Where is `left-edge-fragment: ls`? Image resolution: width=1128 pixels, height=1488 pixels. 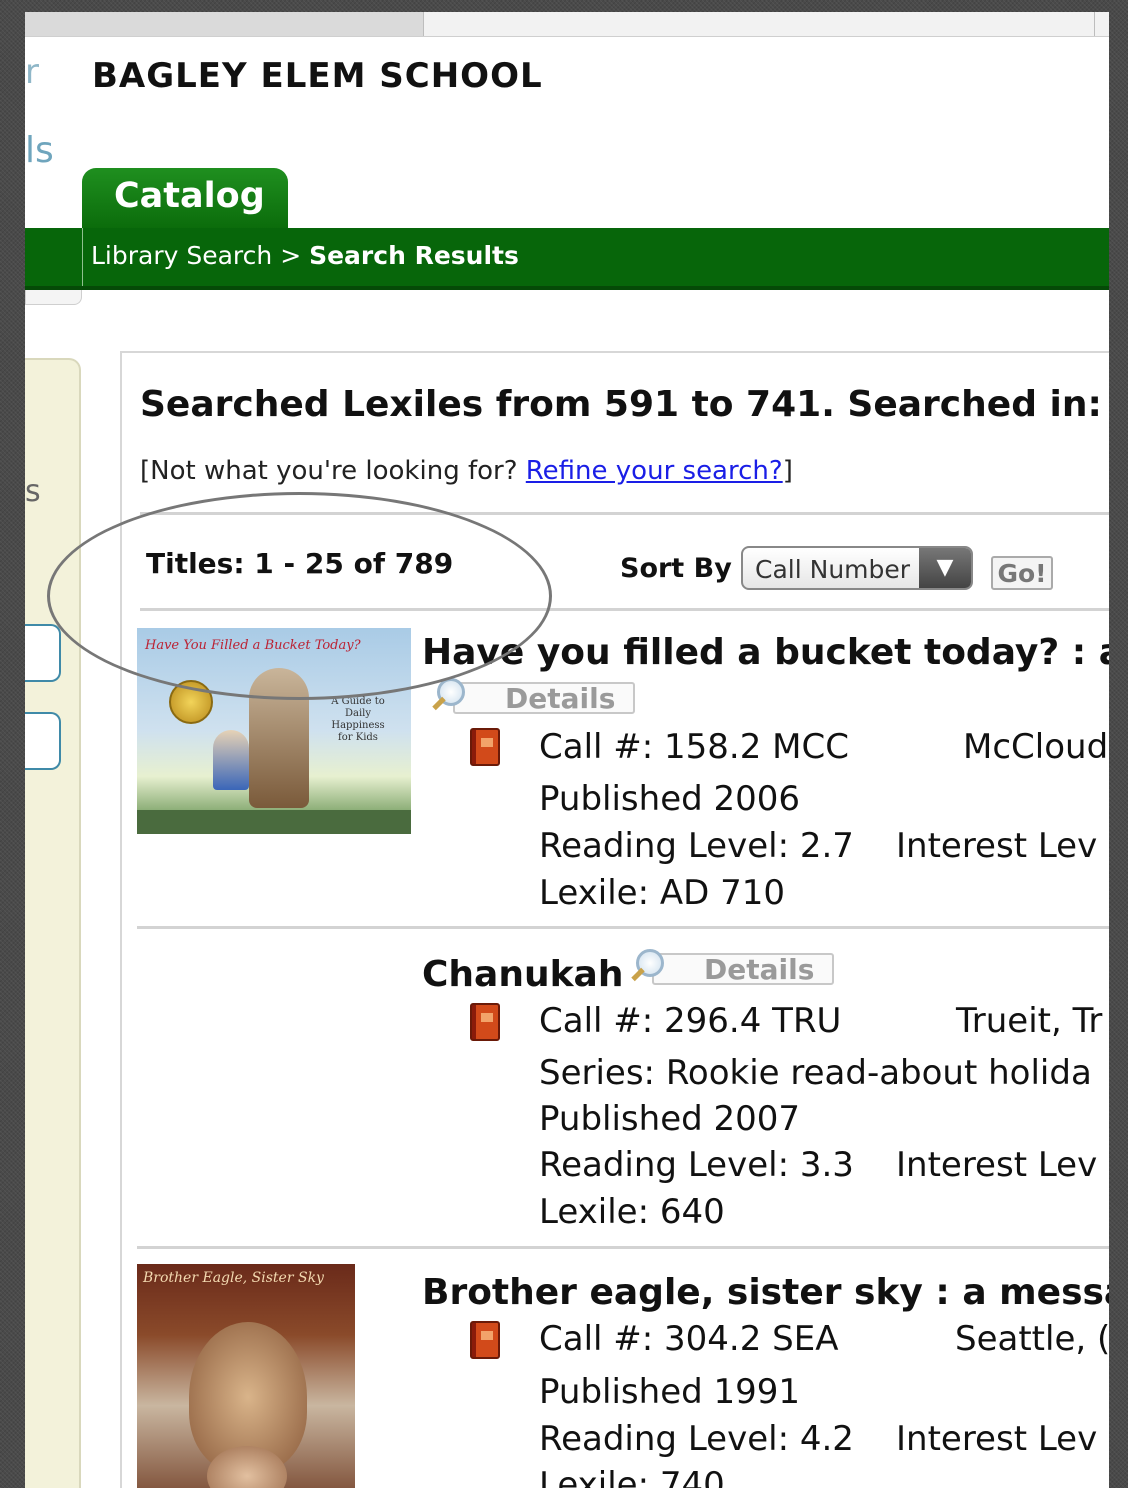
left-edge-fragment: ls is located at coordinates (39, 150).